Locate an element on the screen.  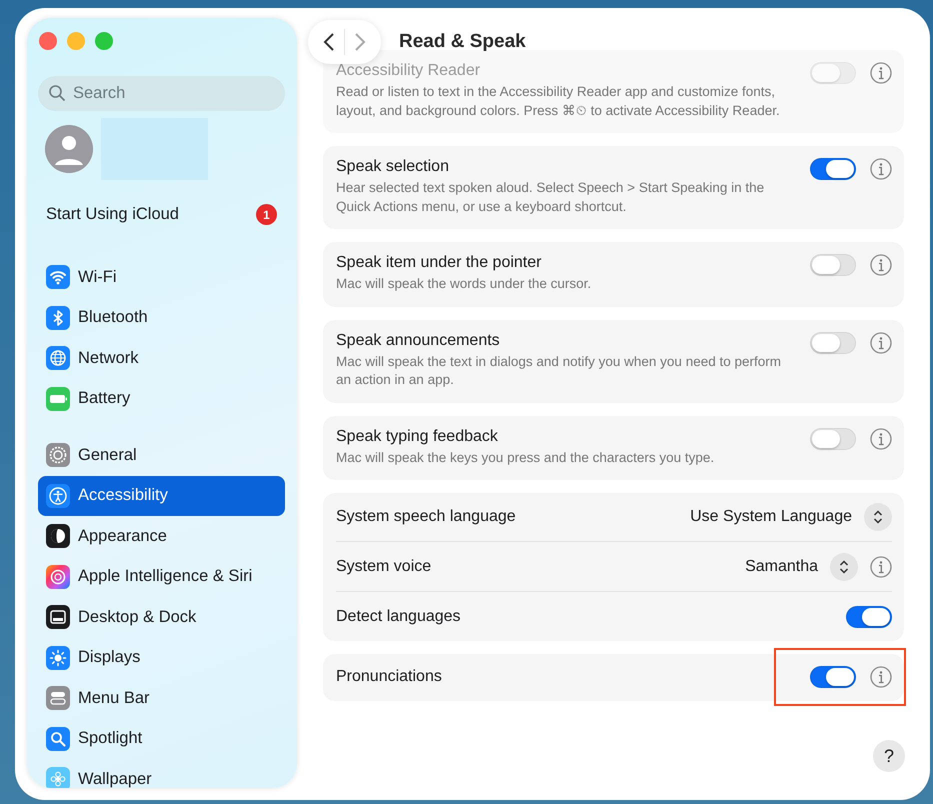
help-button: ? is located at coordinates (889, 756).